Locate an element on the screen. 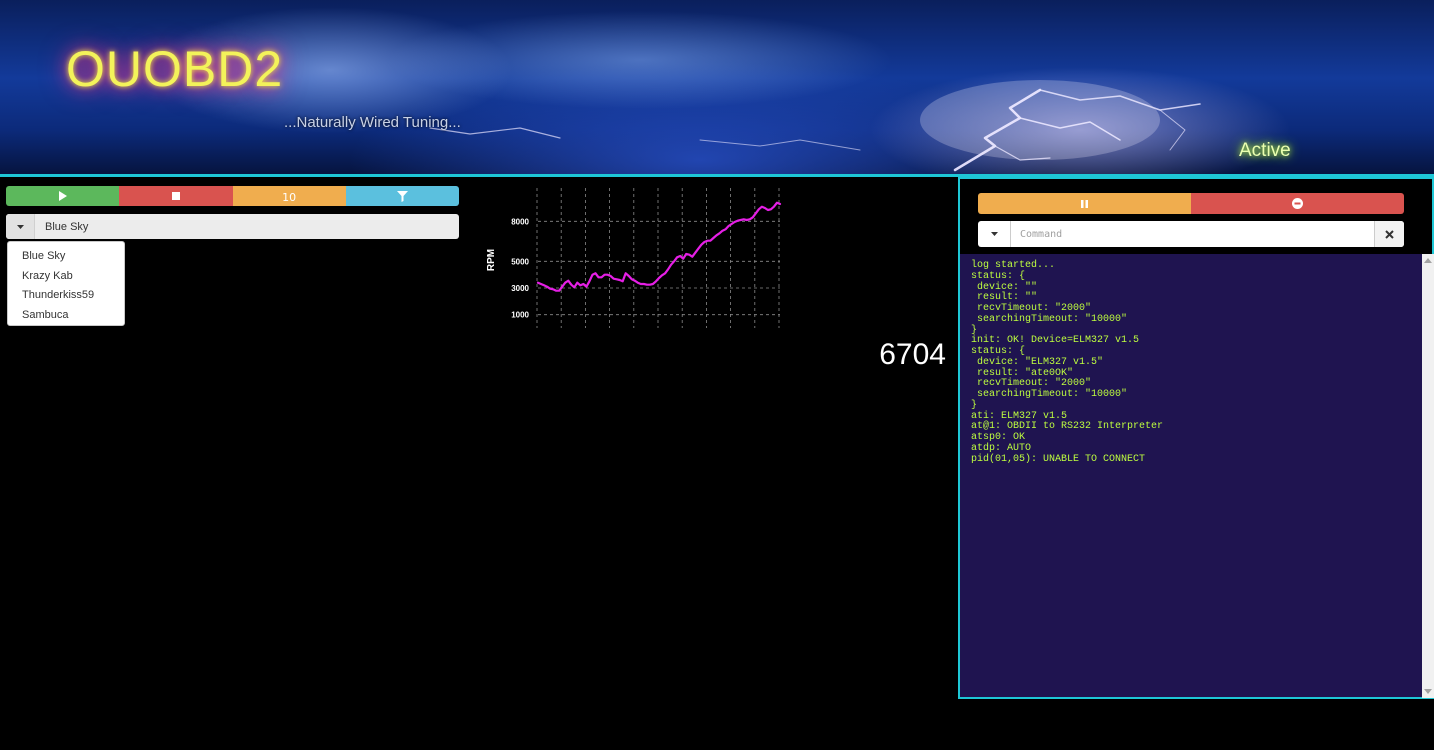 This screenshot has width=1434, height=750. chart-y-tick-label: 8000 is located at coordinates (520, 221).